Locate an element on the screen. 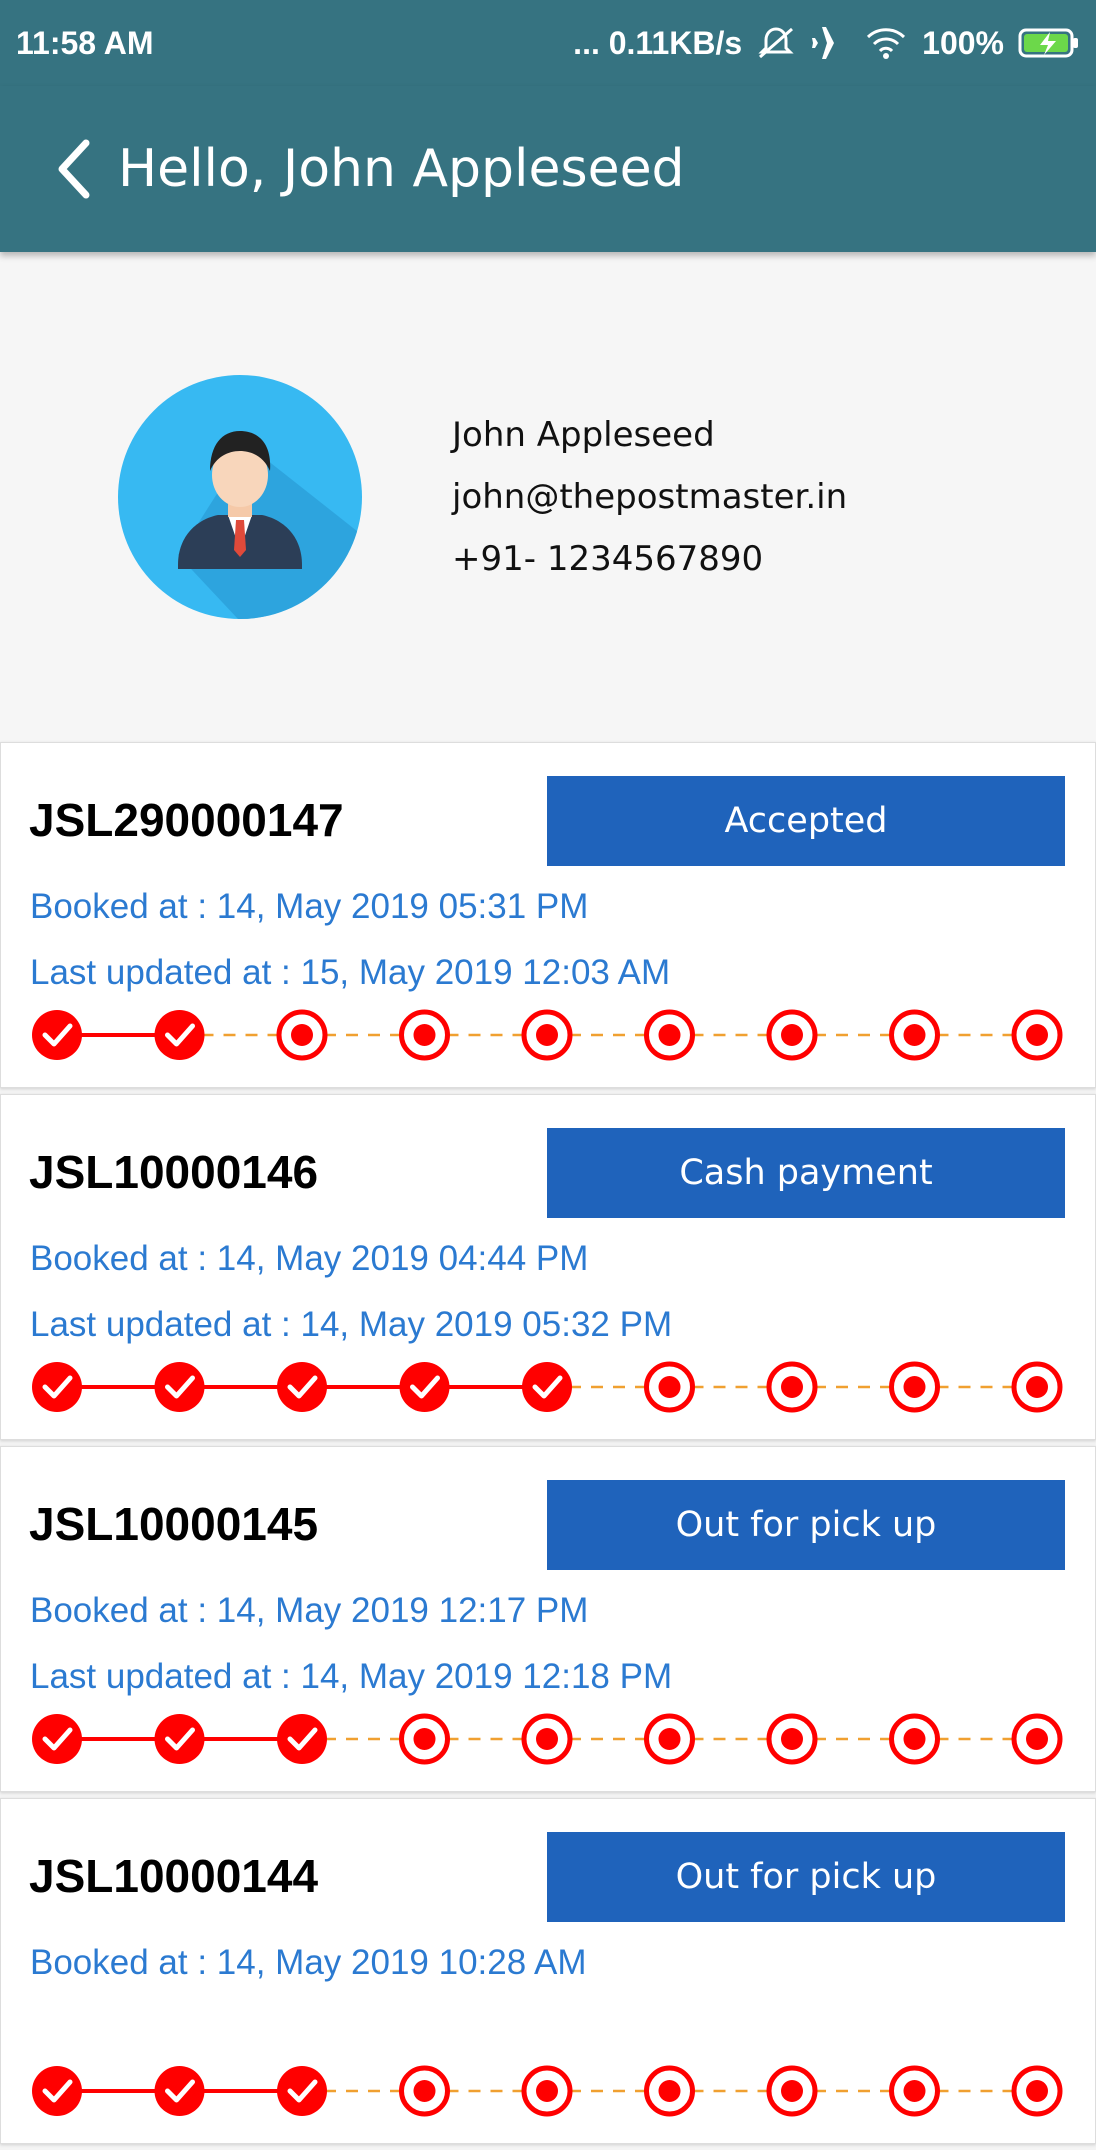 The height and width of the screenshot is (2150, 1096). user-icon is located at coordinates (270, 525).